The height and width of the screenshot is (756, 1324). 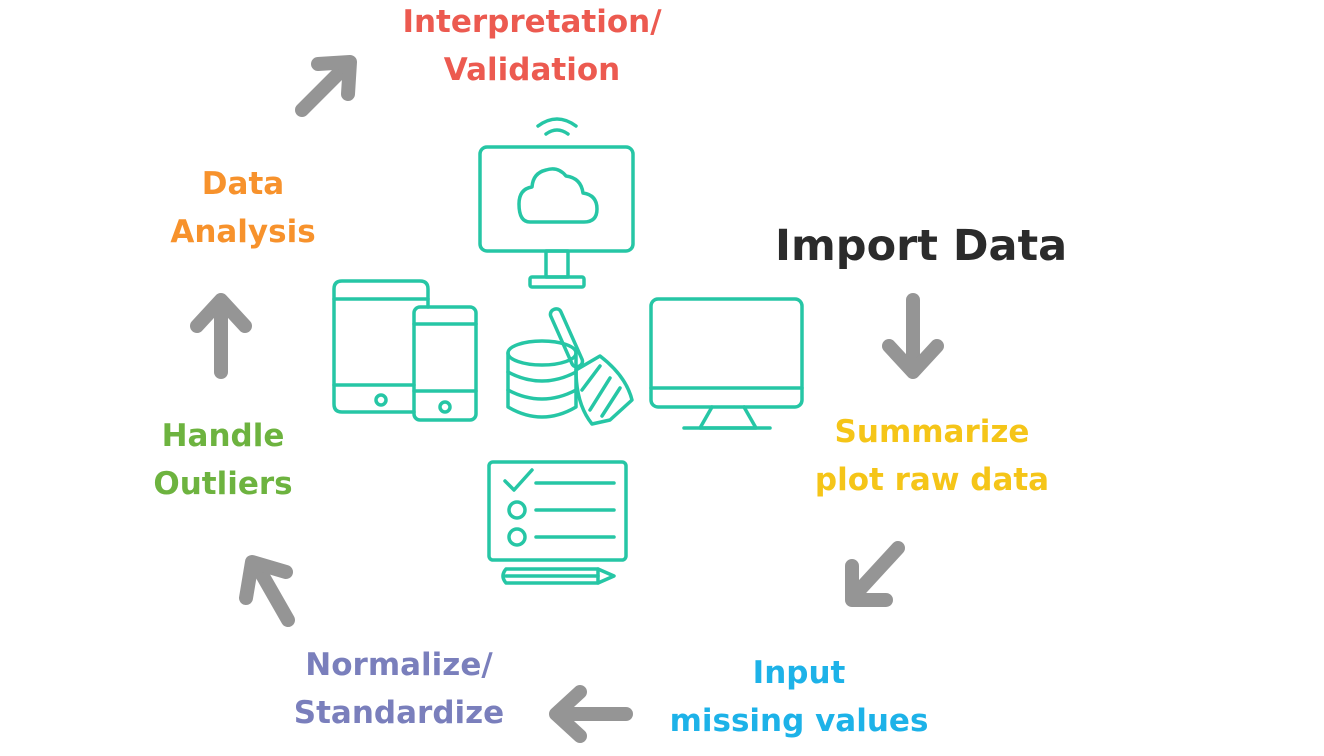 I want to click on monitor-cloud-icon, so click(x=556, y=203).